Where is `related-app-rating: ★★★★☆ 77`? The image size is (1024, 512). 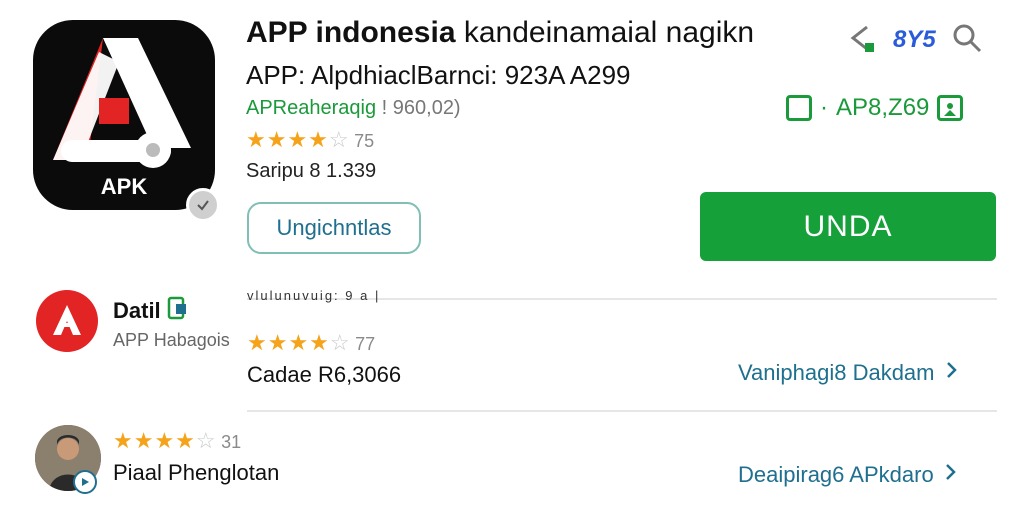
related-app-rating: ★★★★☆ 77 is located at coordinates (311, 343).